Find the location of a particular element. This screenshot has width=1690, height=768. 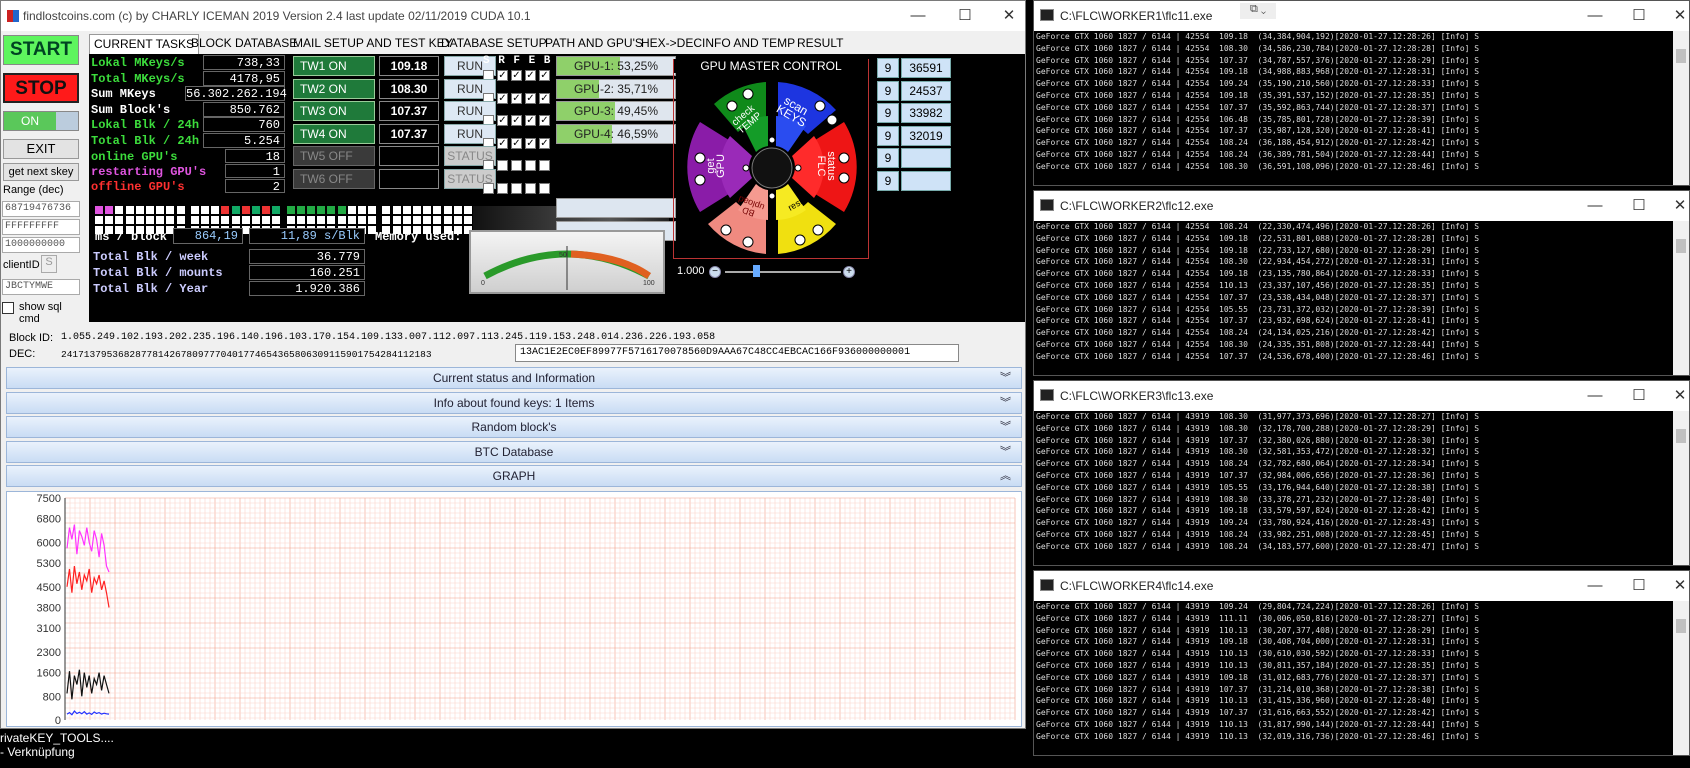

console-titlebar: C:\FLC\WORKER2\flc12.exe — ☐ ✕ is located at coordinates (1361, 206).